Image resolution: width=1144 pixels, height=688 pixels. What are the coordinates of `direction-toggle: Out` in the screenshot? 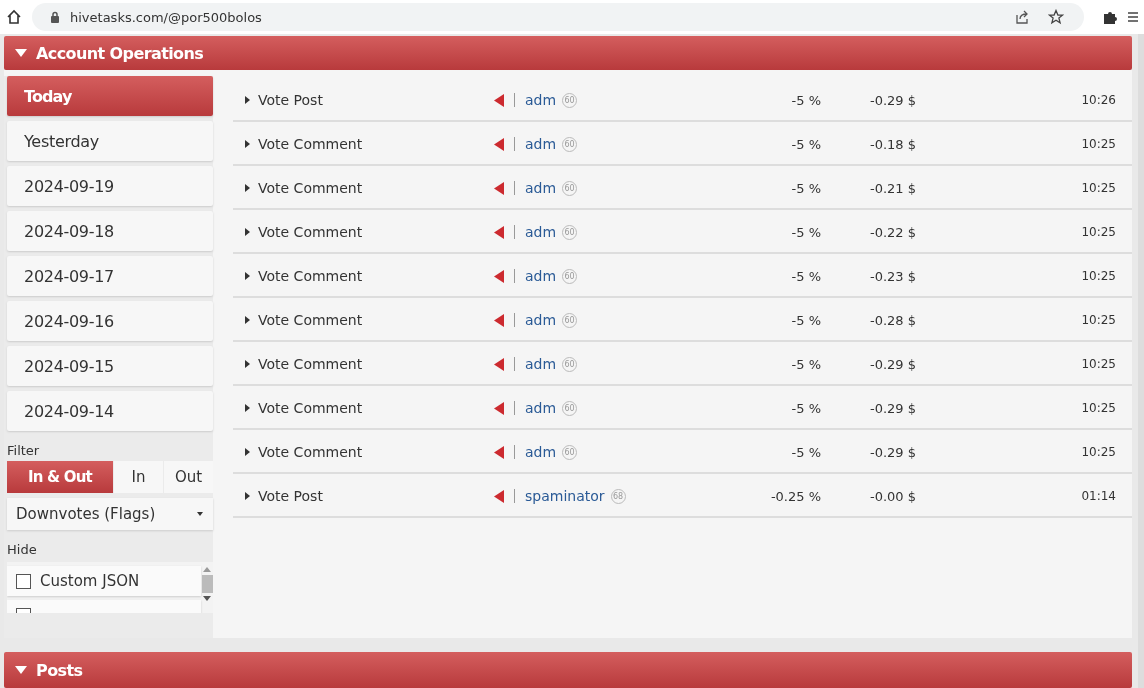 It's located at (188, 477).